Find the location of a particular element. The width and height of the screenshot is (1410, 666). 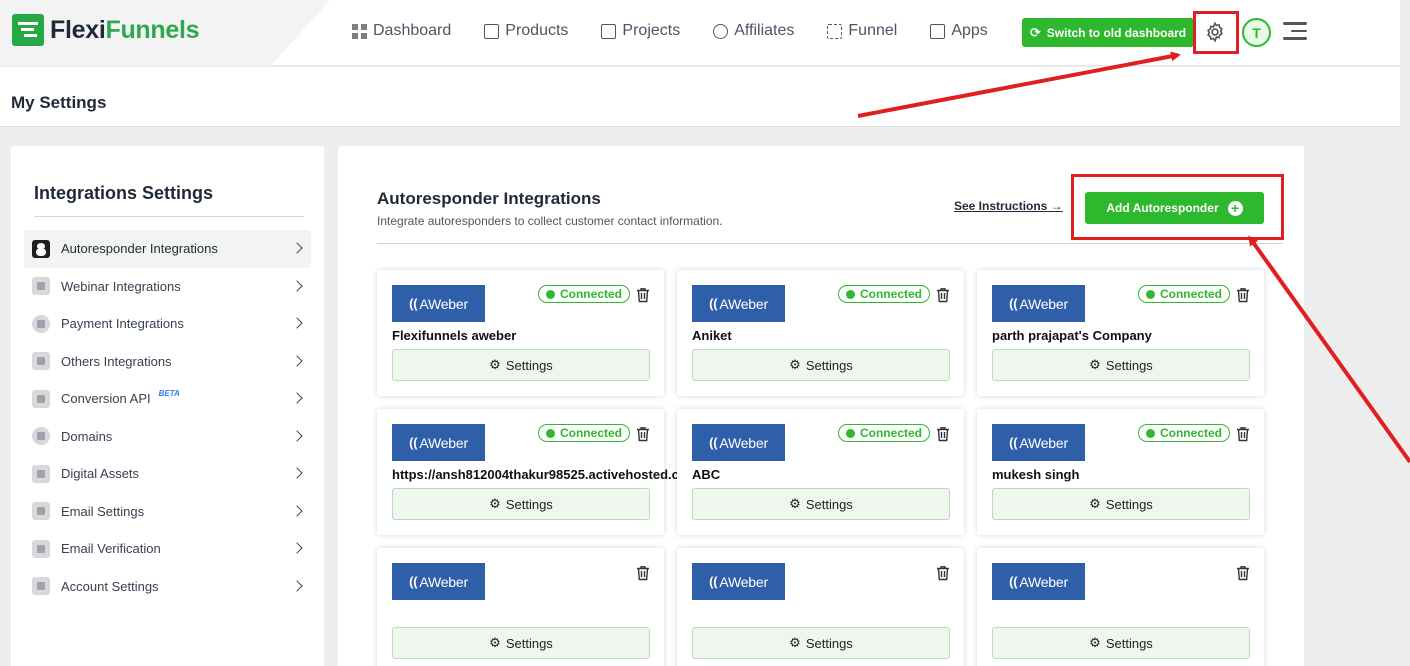

sidebar-item-domains: Domains is located at coordinates (167, 437).